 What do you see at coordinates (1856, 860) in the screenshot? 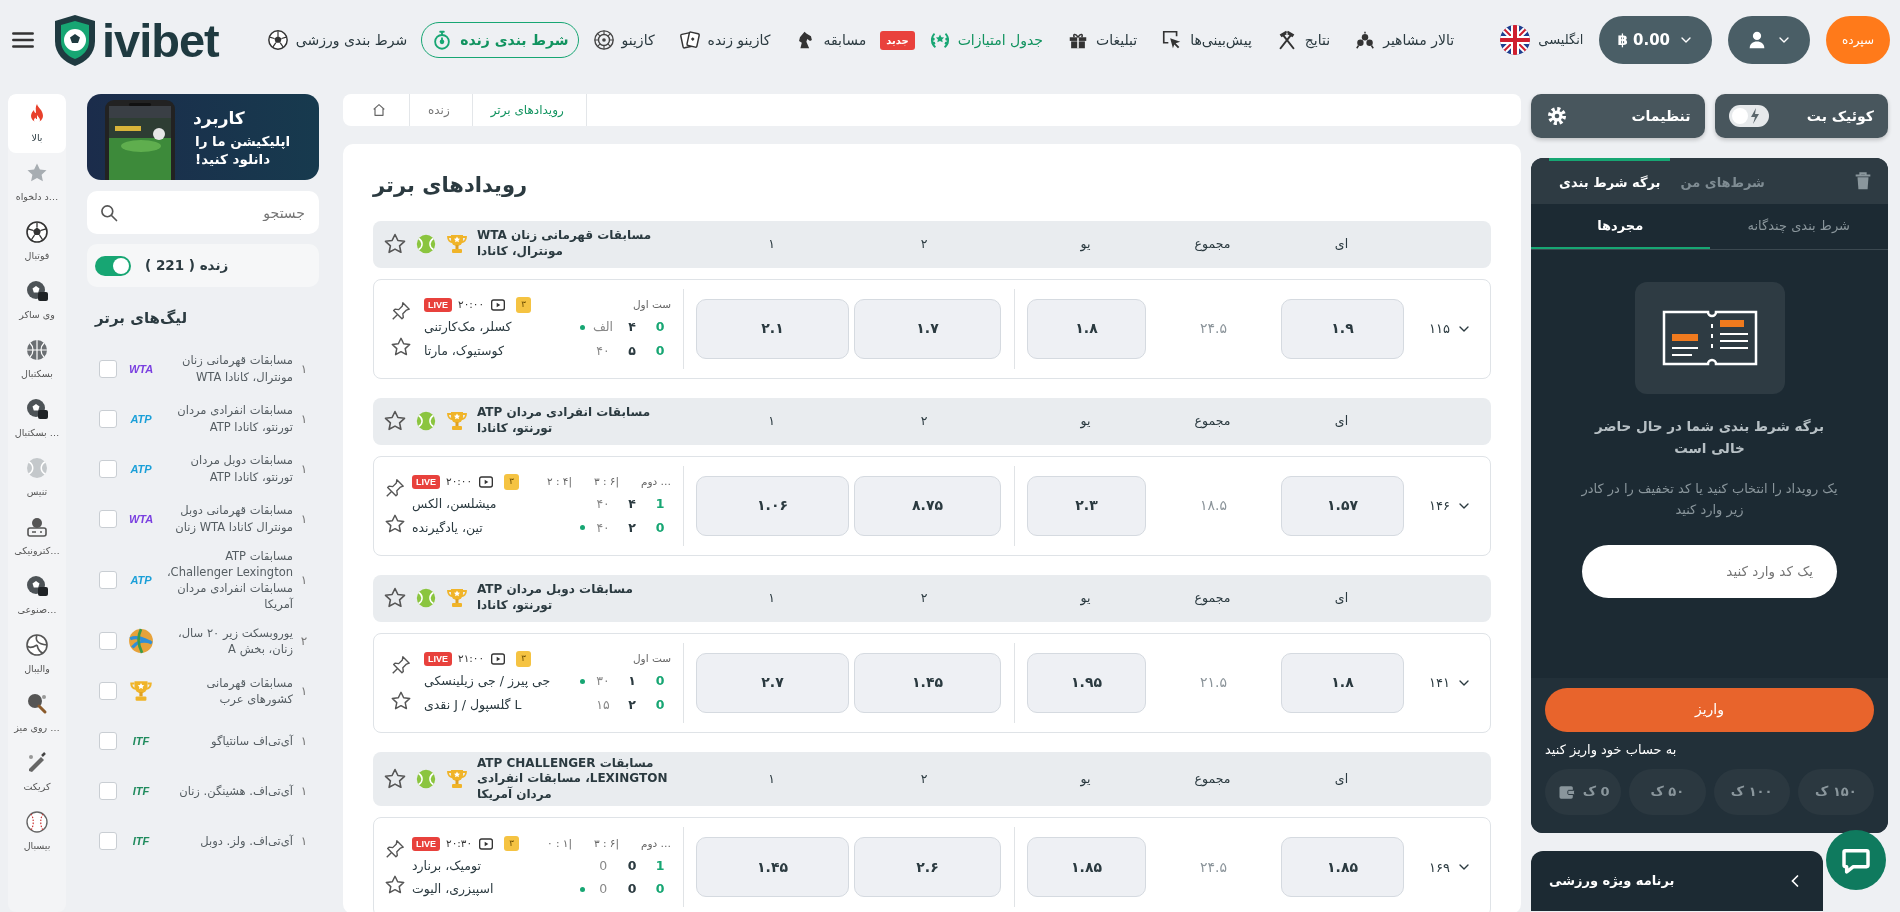
I see `chat-button` at bounding box center [1856, 860].